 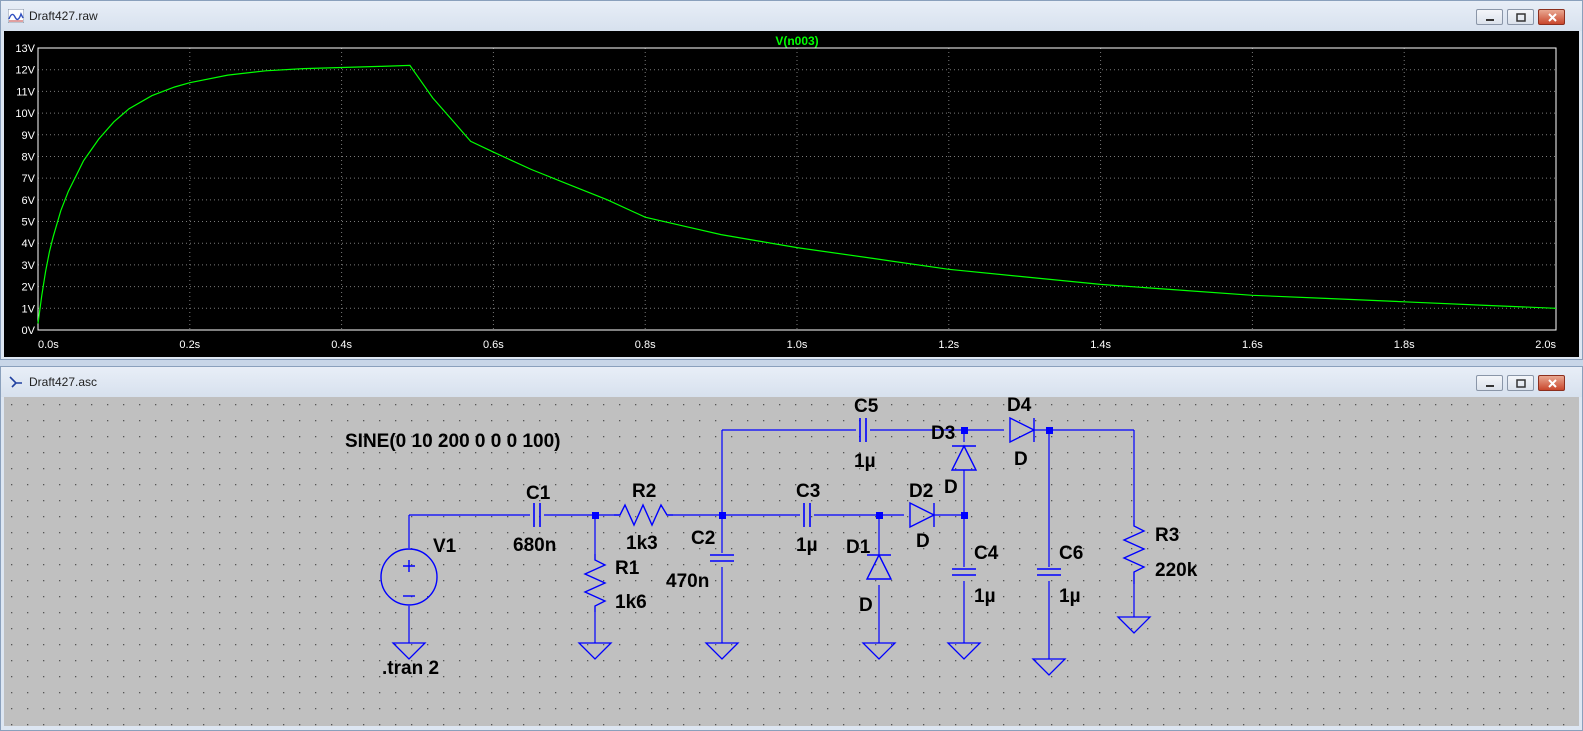 I want to click on y-tick-label: 10V, so click(x=25, y=114).